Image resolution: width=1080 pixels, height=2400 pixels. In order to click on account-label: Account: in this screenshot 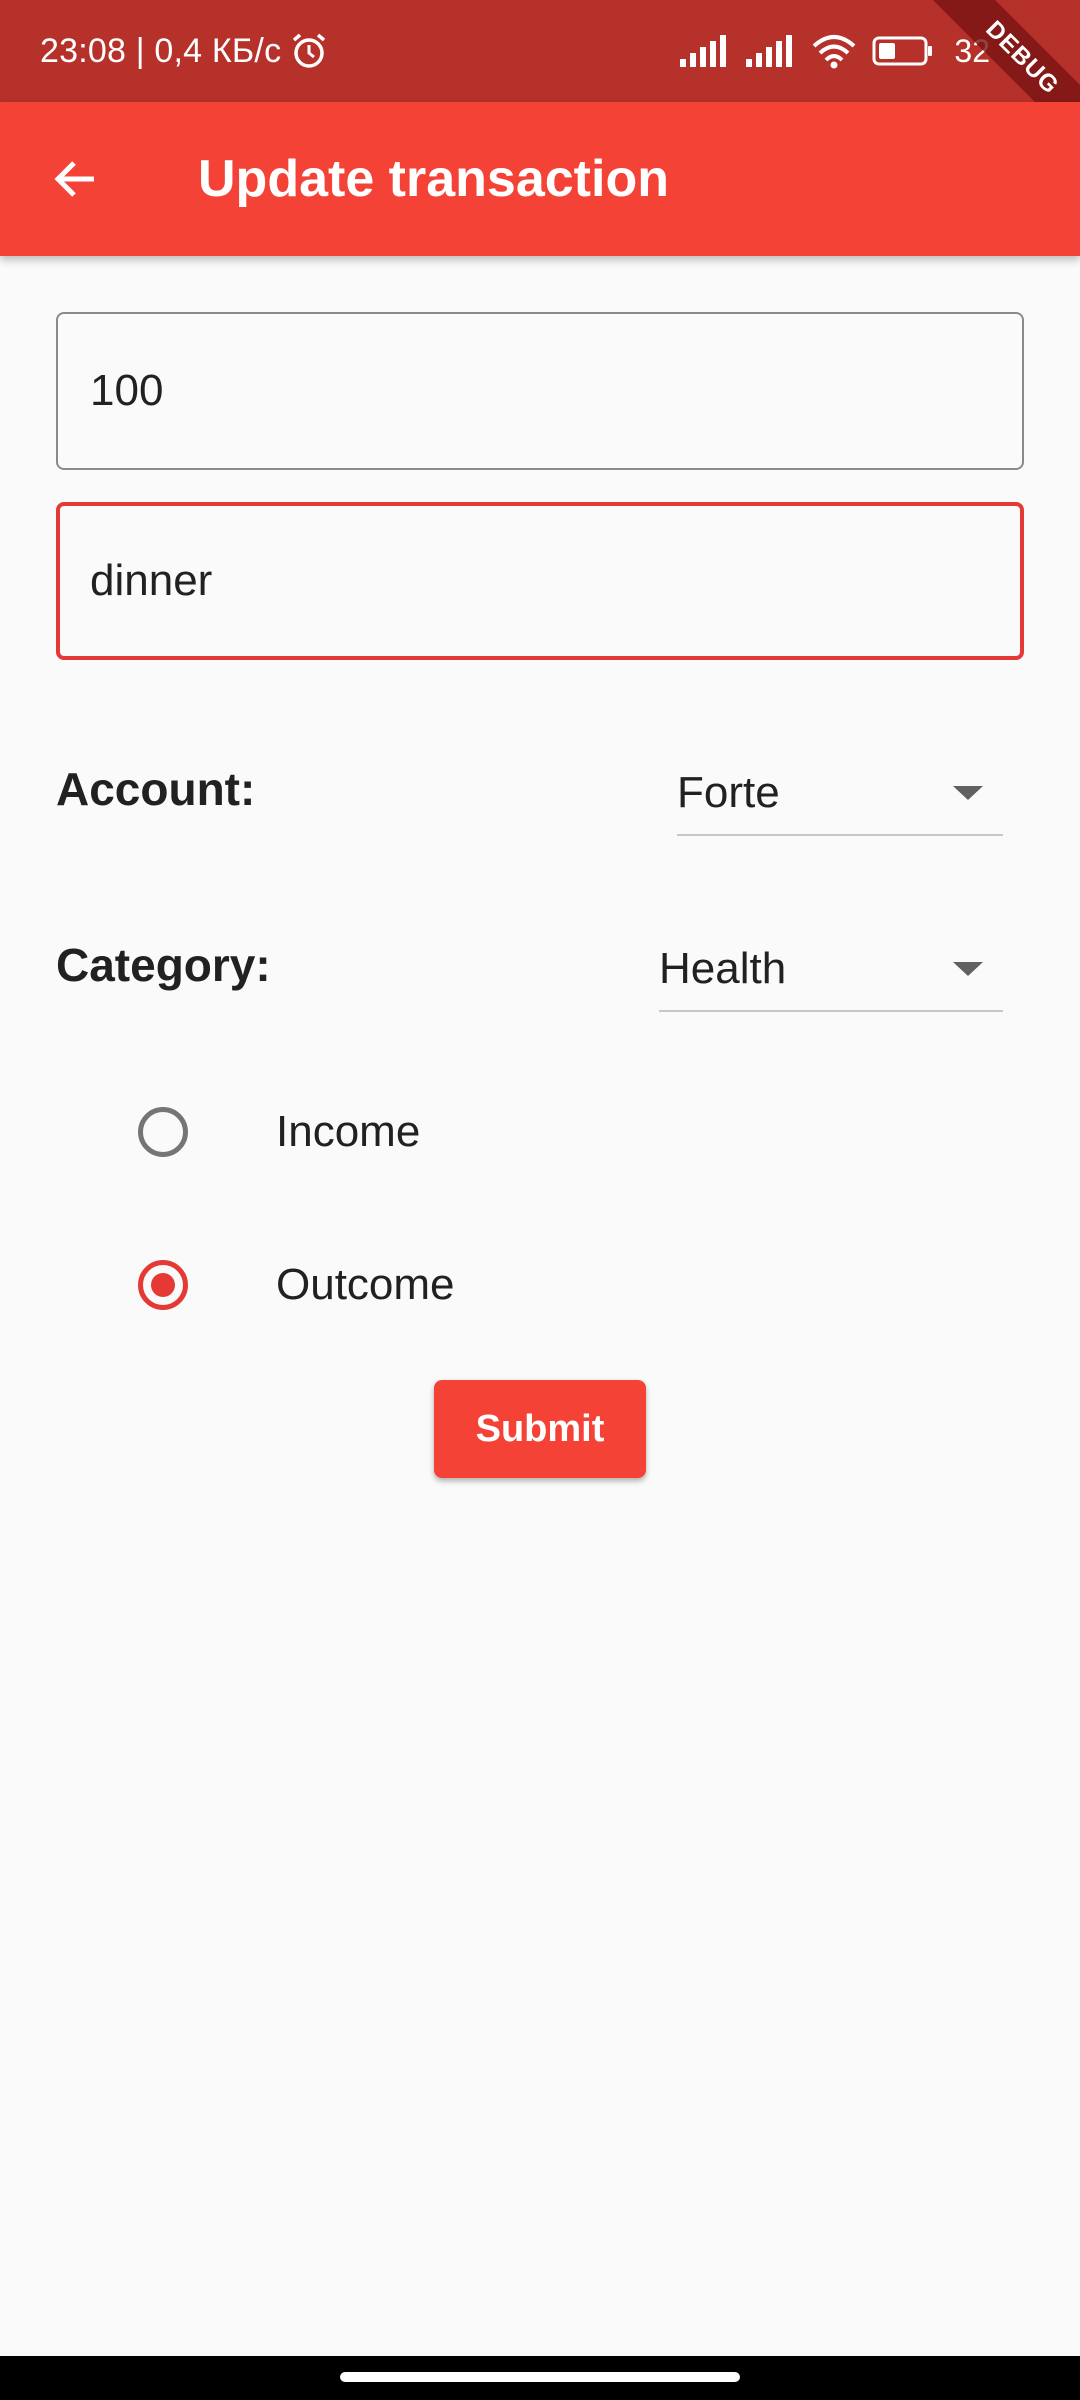, I will do `click(156, 789)`.